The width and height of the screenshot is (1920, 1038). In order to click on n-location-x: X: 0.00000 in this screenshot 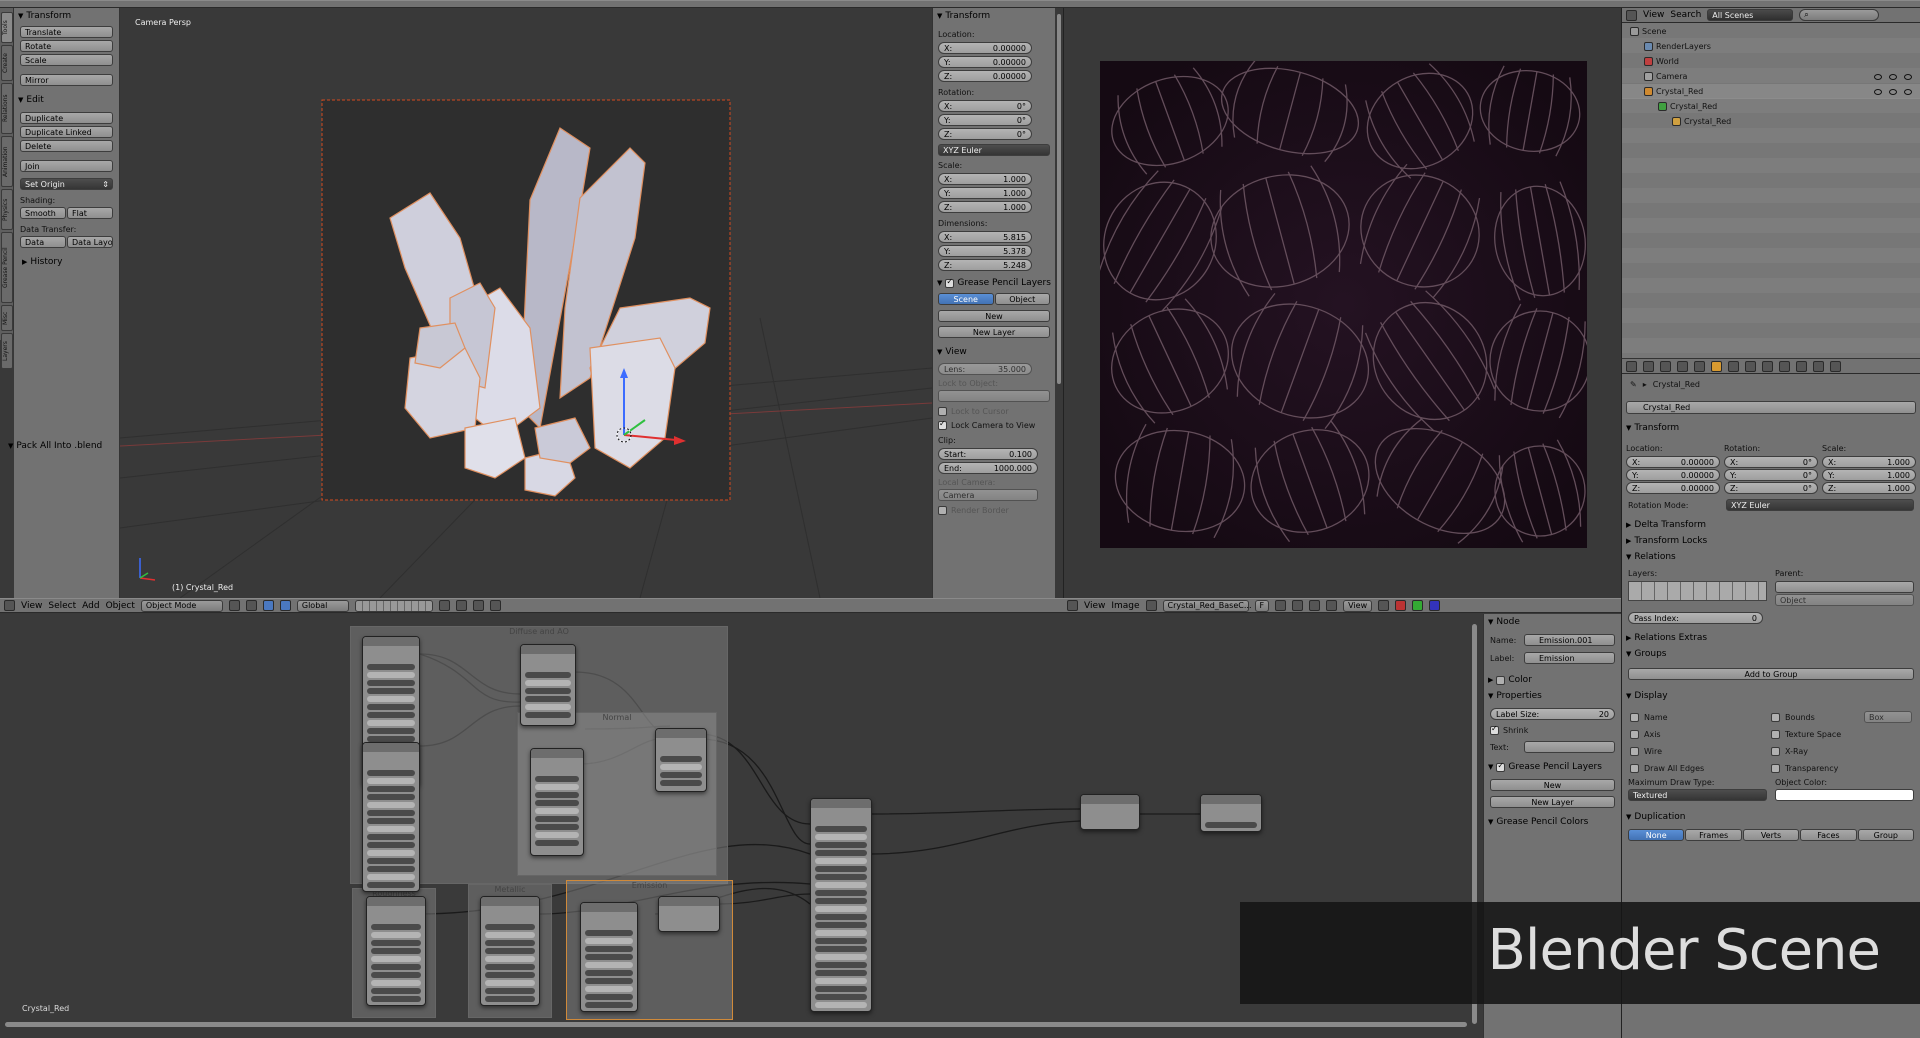, I will do `click(985, 48)`.